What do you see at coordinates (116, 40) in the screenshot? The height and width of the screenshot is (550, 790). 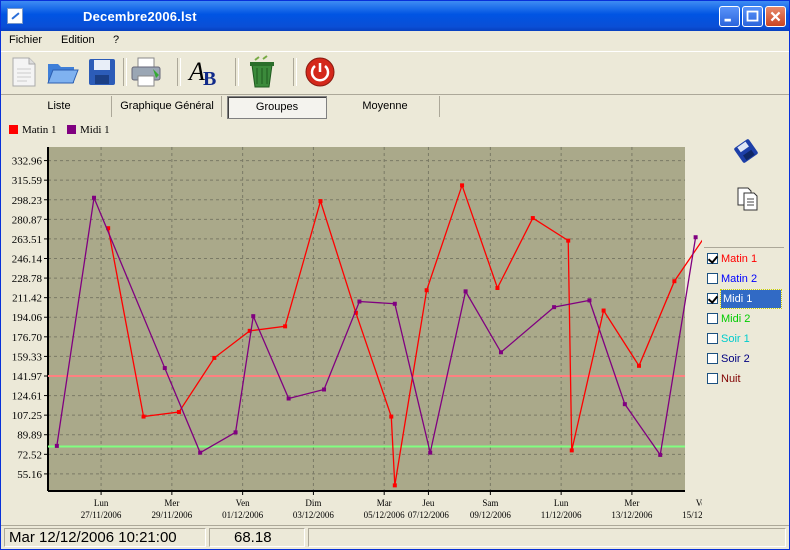 I see `menu-help: ?` at bounding box center [116, 40].